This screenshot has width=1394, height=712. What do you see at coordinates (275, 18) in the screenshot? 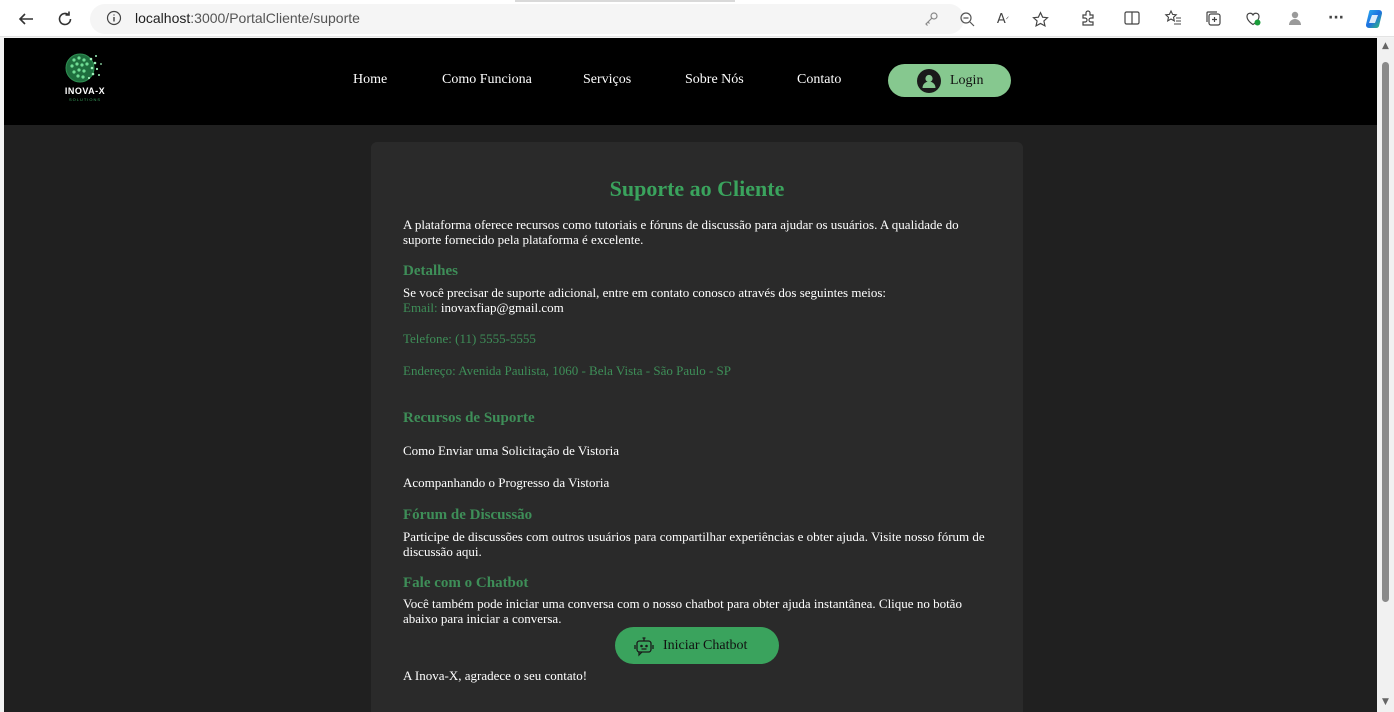
I see `url-path: :3000/PortalCliente/suporte` at bounding box center [275, 18].